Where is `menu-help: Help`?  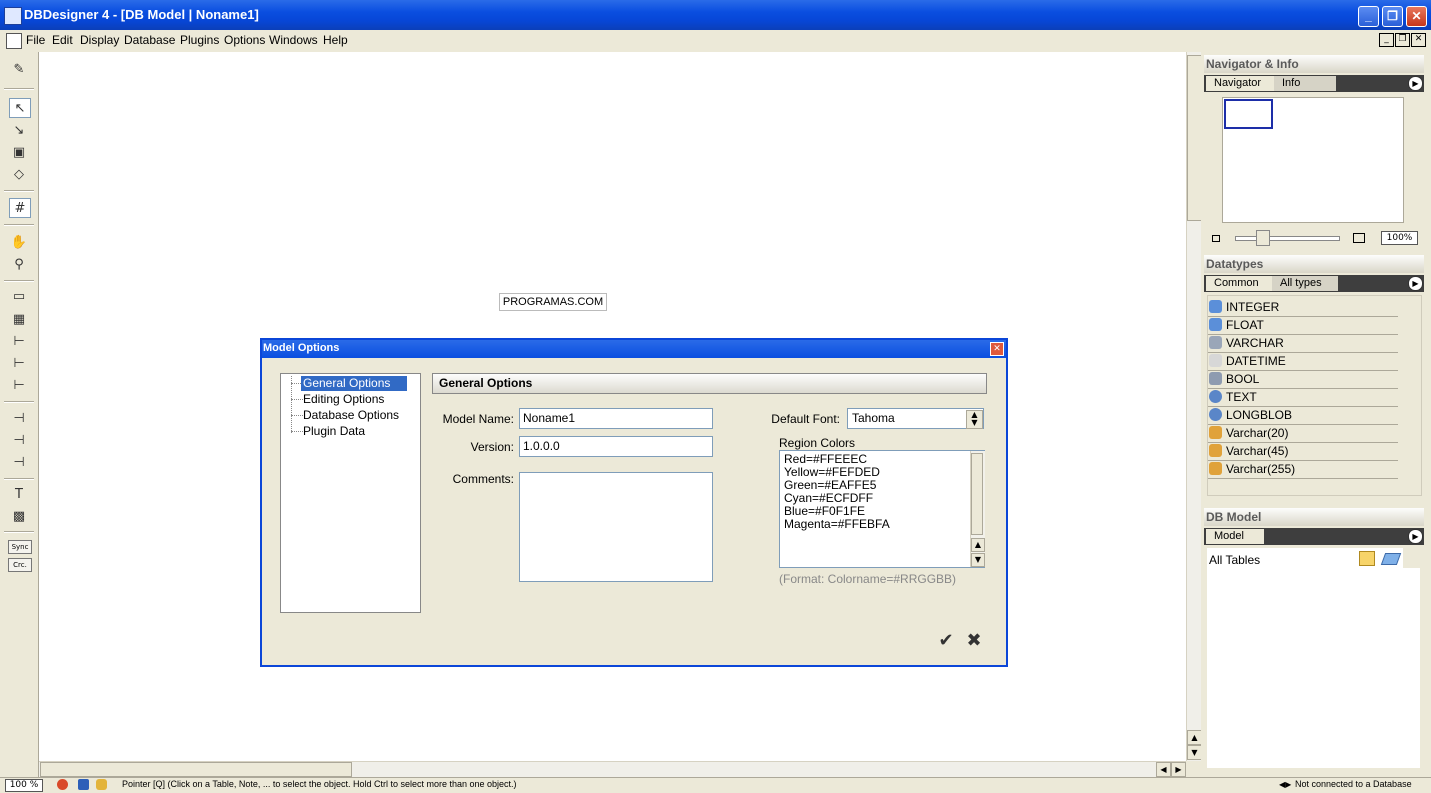
menu-help: Help is located at coordinates (335, 40).